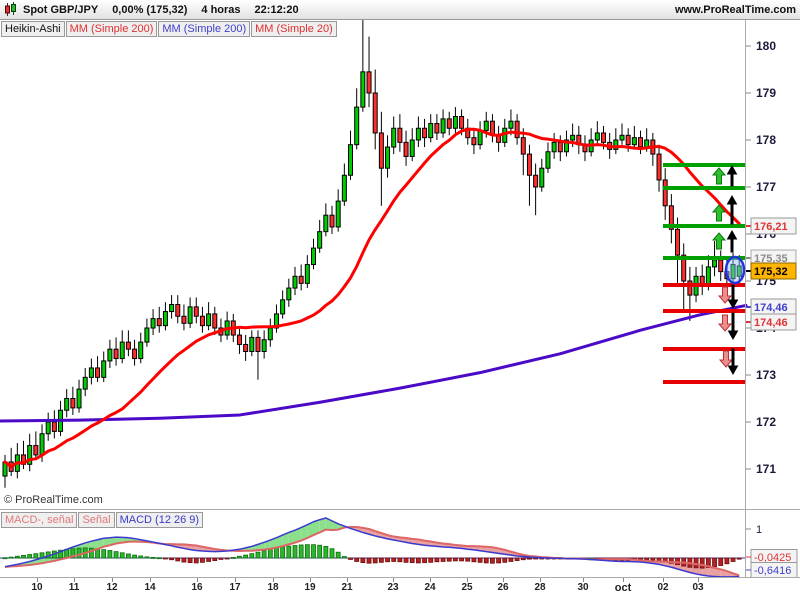  Describe the element at coordinates (112, 587) in the screenshot. I see `x-label-12: 12` at that location.